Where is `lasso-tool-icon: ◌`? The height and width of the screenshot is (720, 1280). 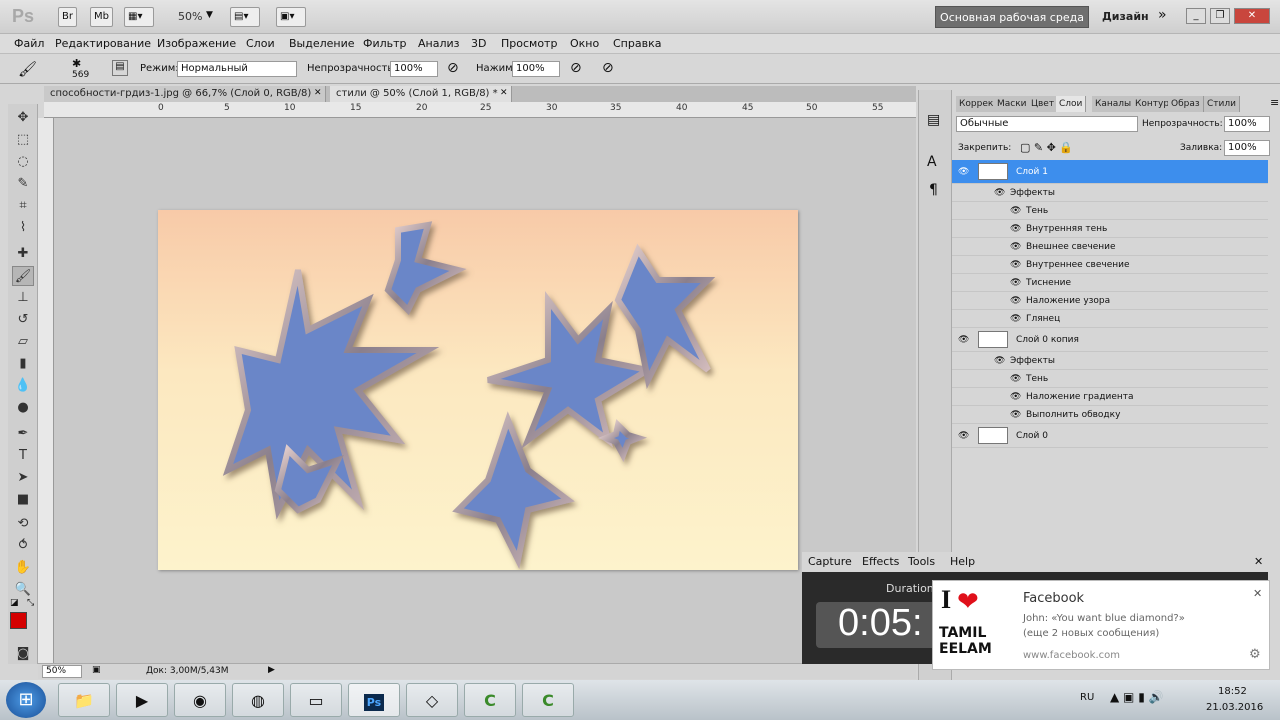 lasso-tool-icon: ◌ is located at coordinates (23, 162).